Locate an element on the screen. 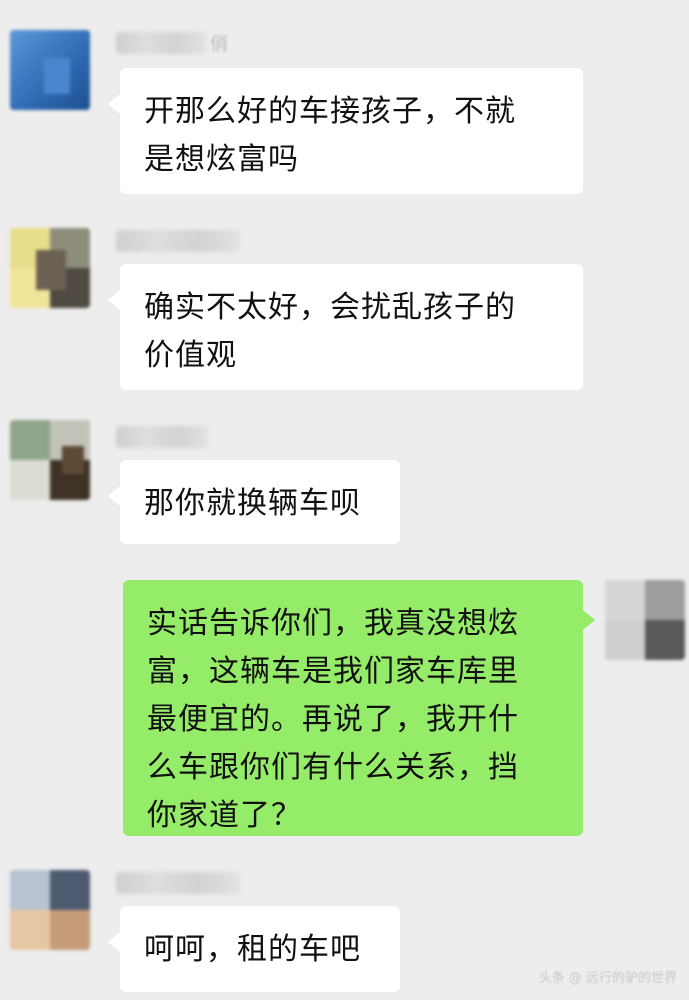 The height and width of the screenshot is (1000, 689). sender-name-suffix: 俏 is located at coordinates (219, 44).